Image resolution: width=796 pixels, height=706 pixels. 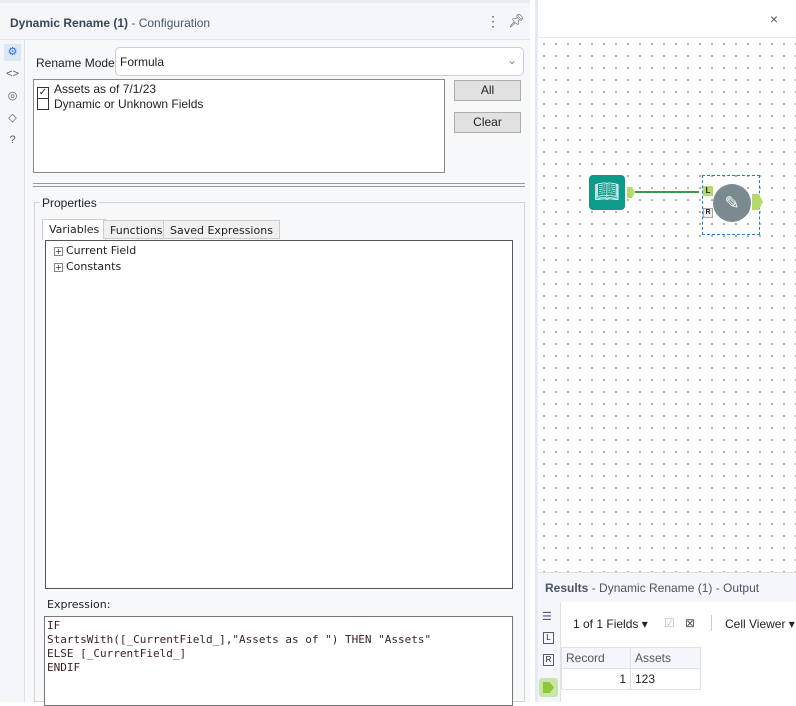 I want to click on more-options-icon: ⋮, so click(x=493, y=21).